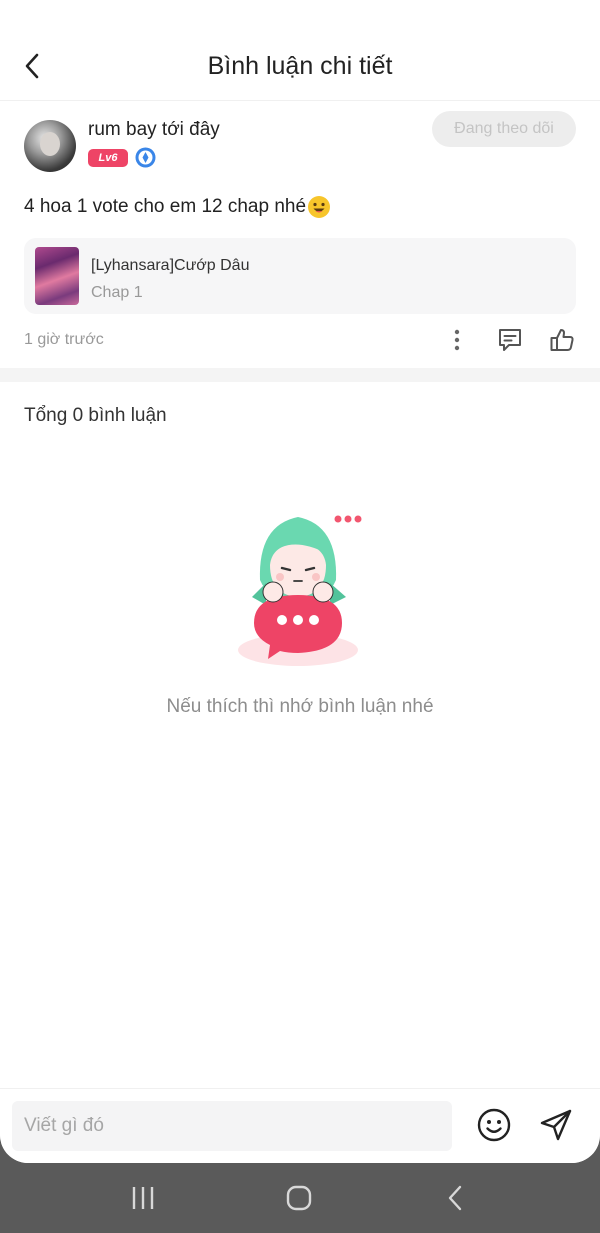 The width and height of the screenshot is (600, 1233). I want to click on nav-recents-button, so click(143, 1198).